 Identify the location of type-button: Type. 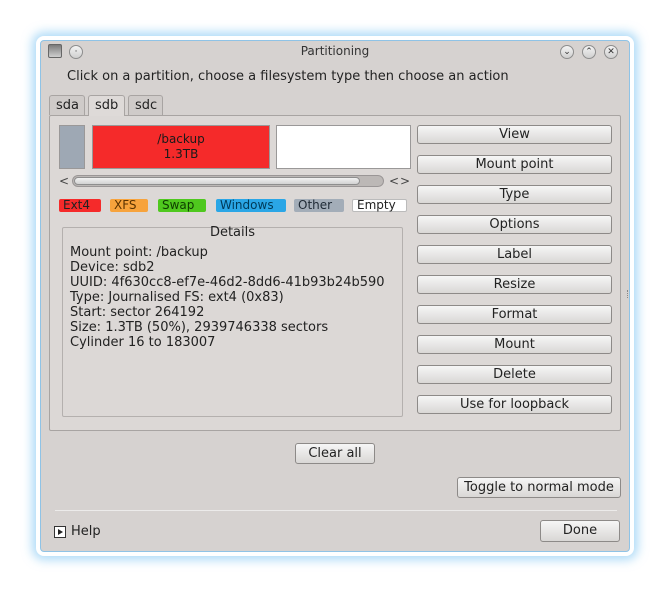
(514, 194).